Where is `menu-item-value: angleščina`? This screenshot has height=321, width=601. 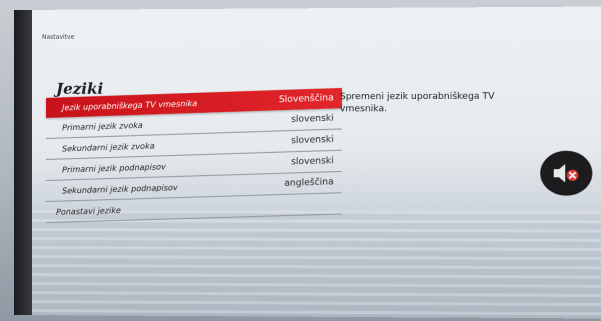
menu-item-value: angleščina is located at coordinates (309, 183).